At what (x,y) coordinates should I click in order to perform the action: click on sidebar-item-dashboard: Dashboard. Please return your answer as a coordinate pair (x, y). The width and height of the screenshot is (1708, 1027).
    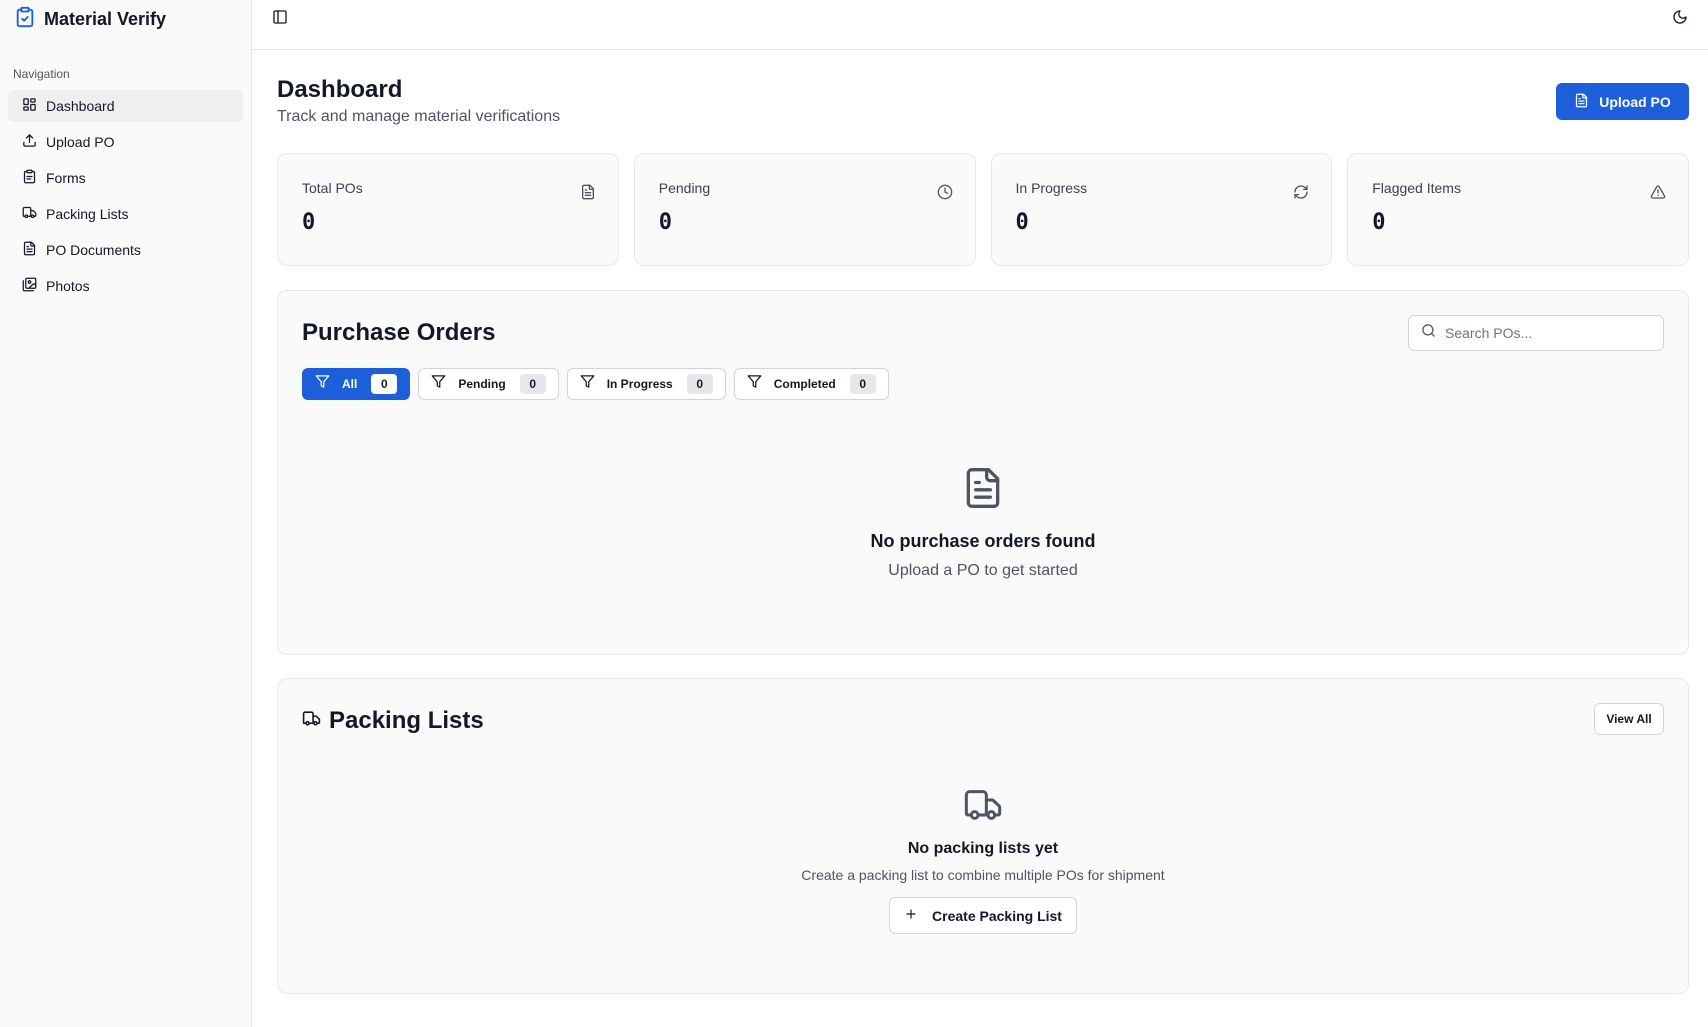
    Looking at the image, I should click on (125, 106).